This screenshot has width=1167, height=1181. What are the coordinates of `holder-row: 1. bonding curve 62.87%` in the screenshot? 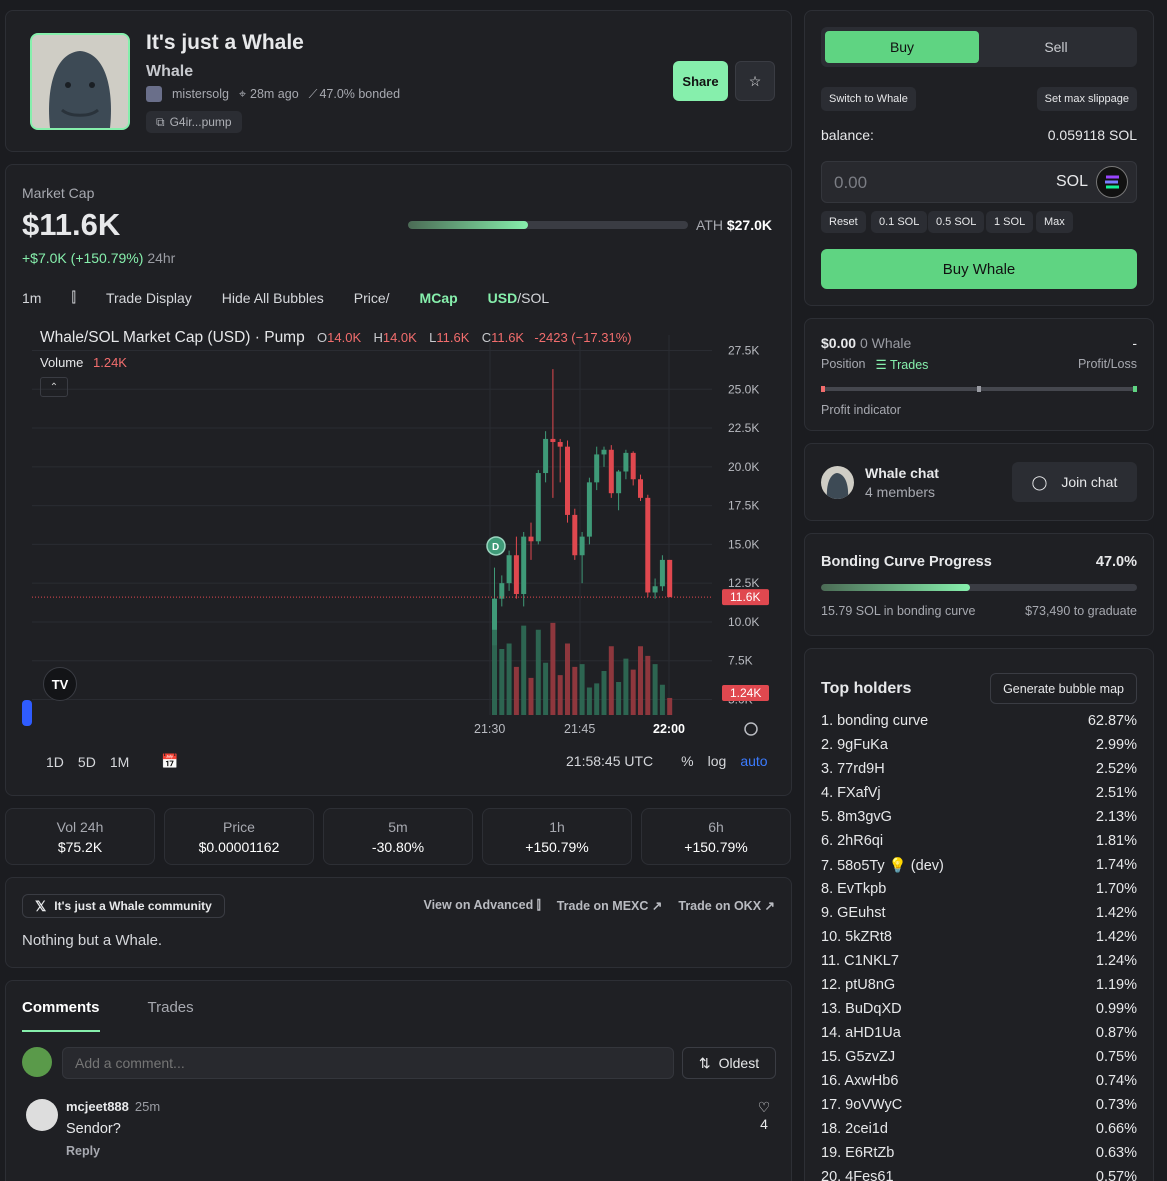 It's located at (979, 721).